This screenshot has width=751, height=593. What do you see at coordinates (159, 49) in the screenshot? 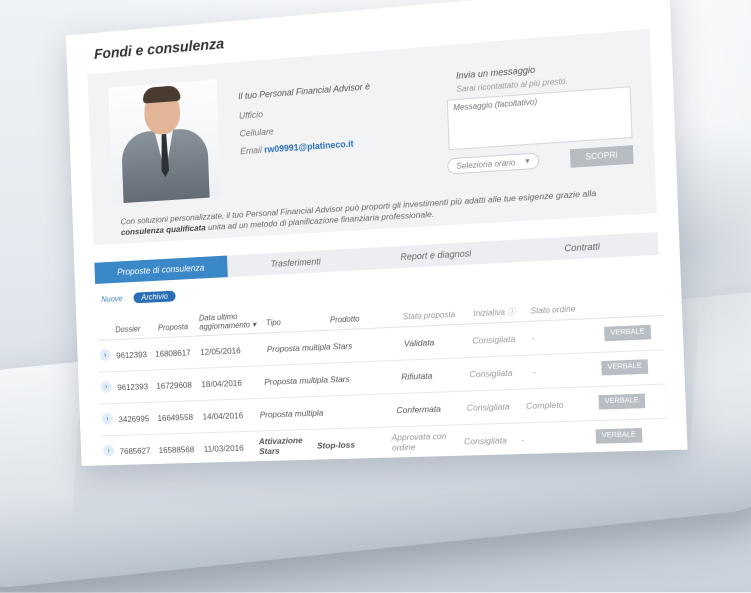
I see `page-title: Fondi e consulenza` at bounding box center [159, 49].